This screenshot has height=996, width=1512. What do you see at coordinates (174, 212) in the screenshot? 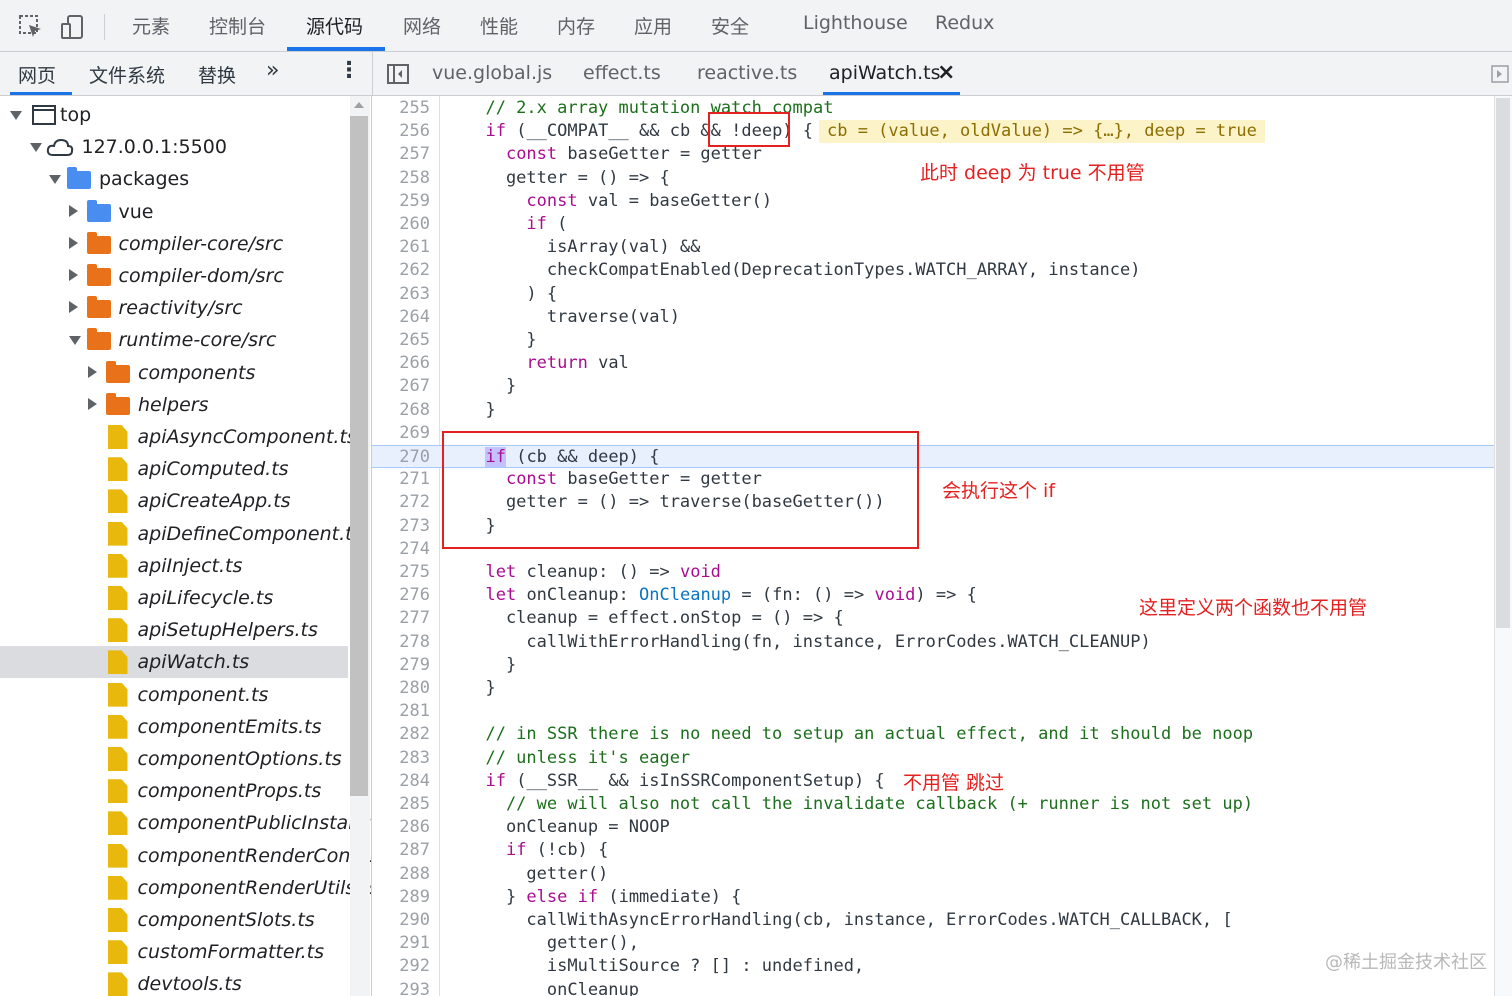
I see `tree-item: vue` at bounding box center [174, 212].